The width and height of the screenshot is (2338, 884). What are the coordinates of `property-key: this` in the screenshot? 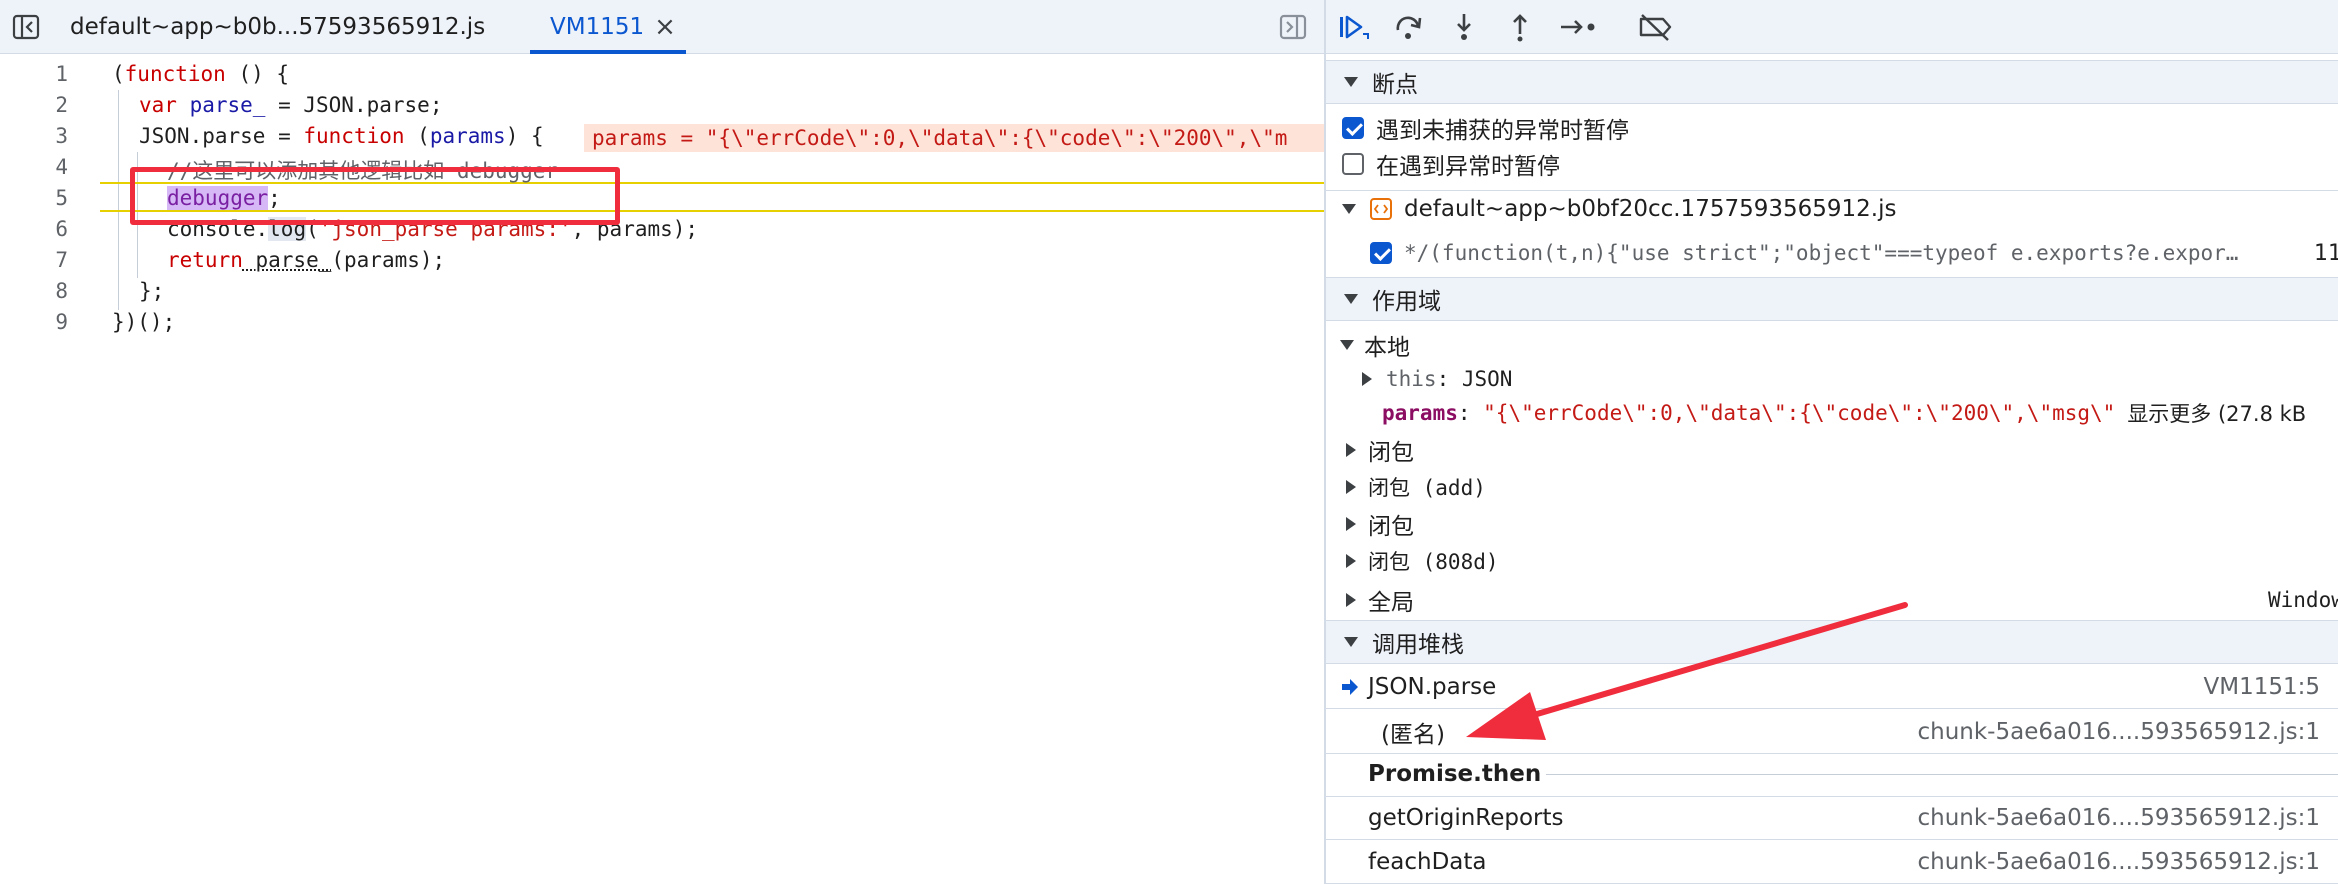 It's located at (1411, 379).